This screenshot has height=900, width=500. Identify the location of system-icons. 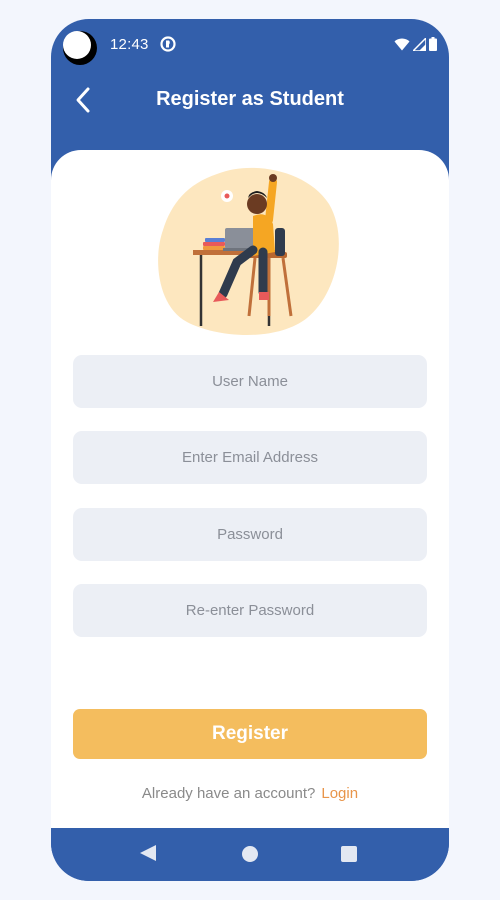
(415, 44).